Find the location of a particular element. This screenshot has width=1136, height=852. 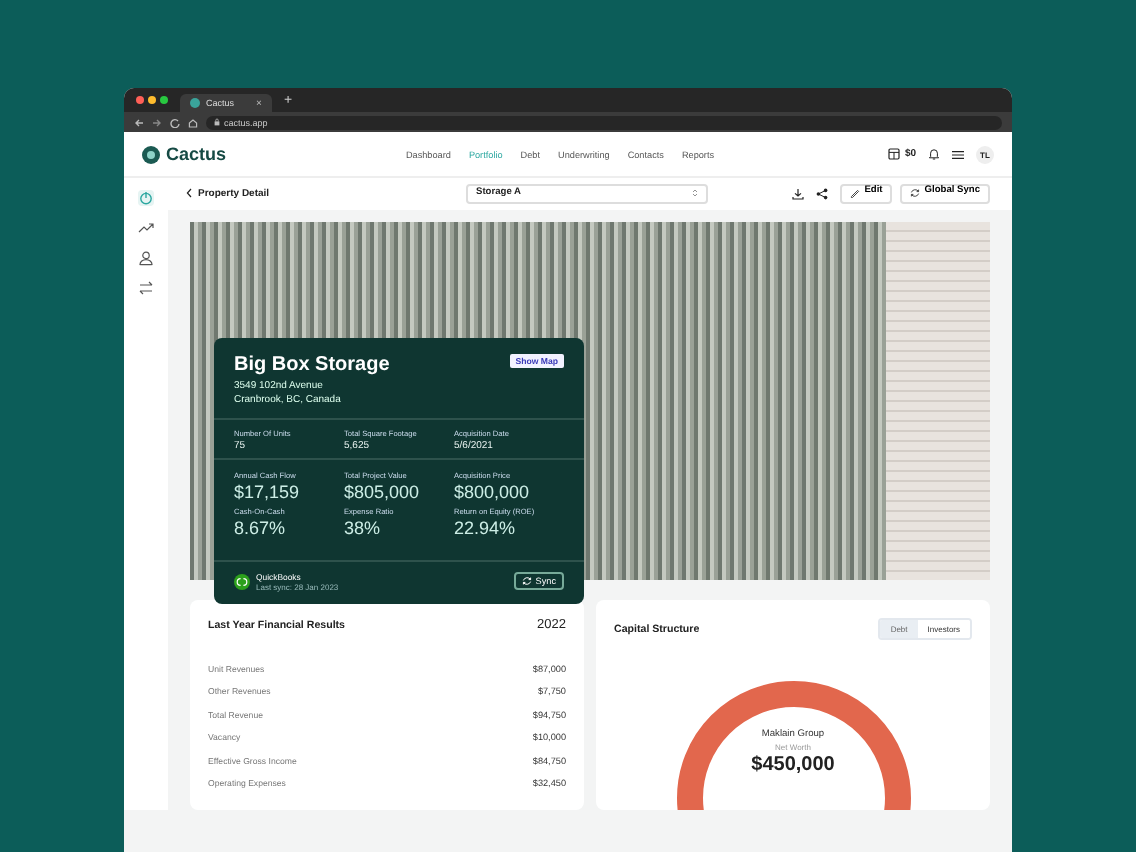

forward-arrow-icon is located at coordinates (157, 122).